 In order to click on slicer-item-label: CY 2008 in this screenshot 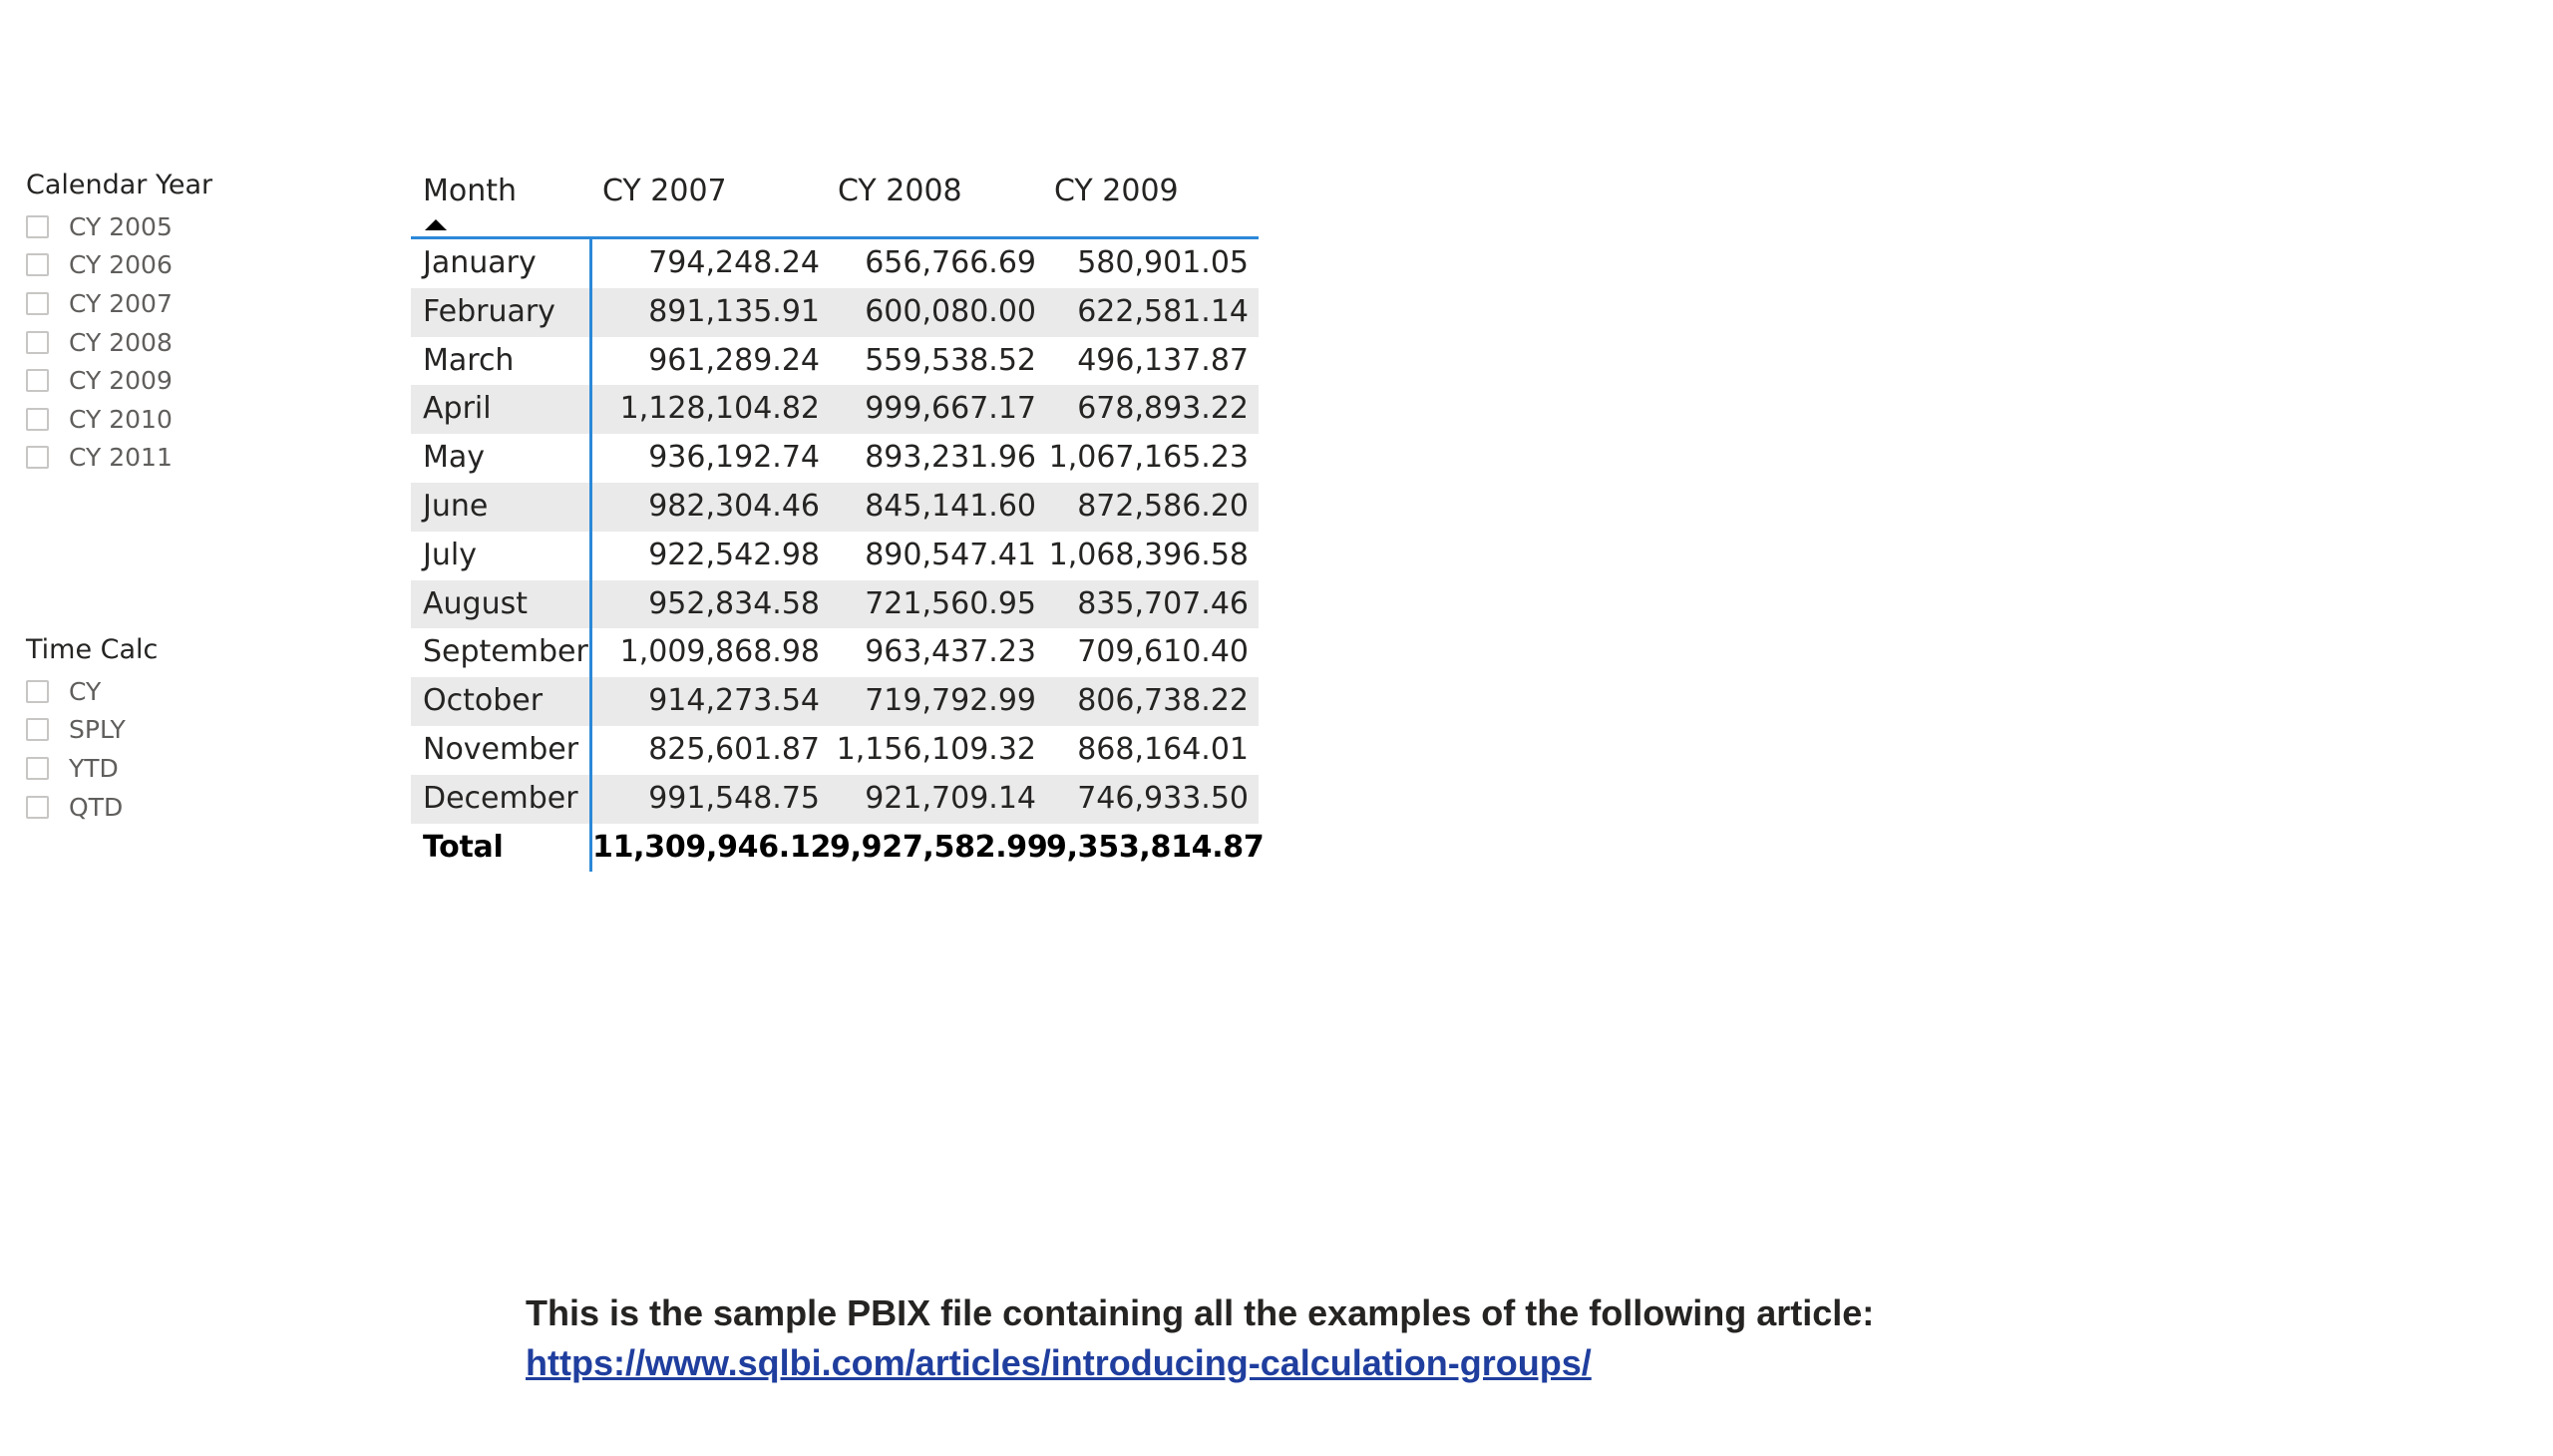, I will do `click(121, 342)`.